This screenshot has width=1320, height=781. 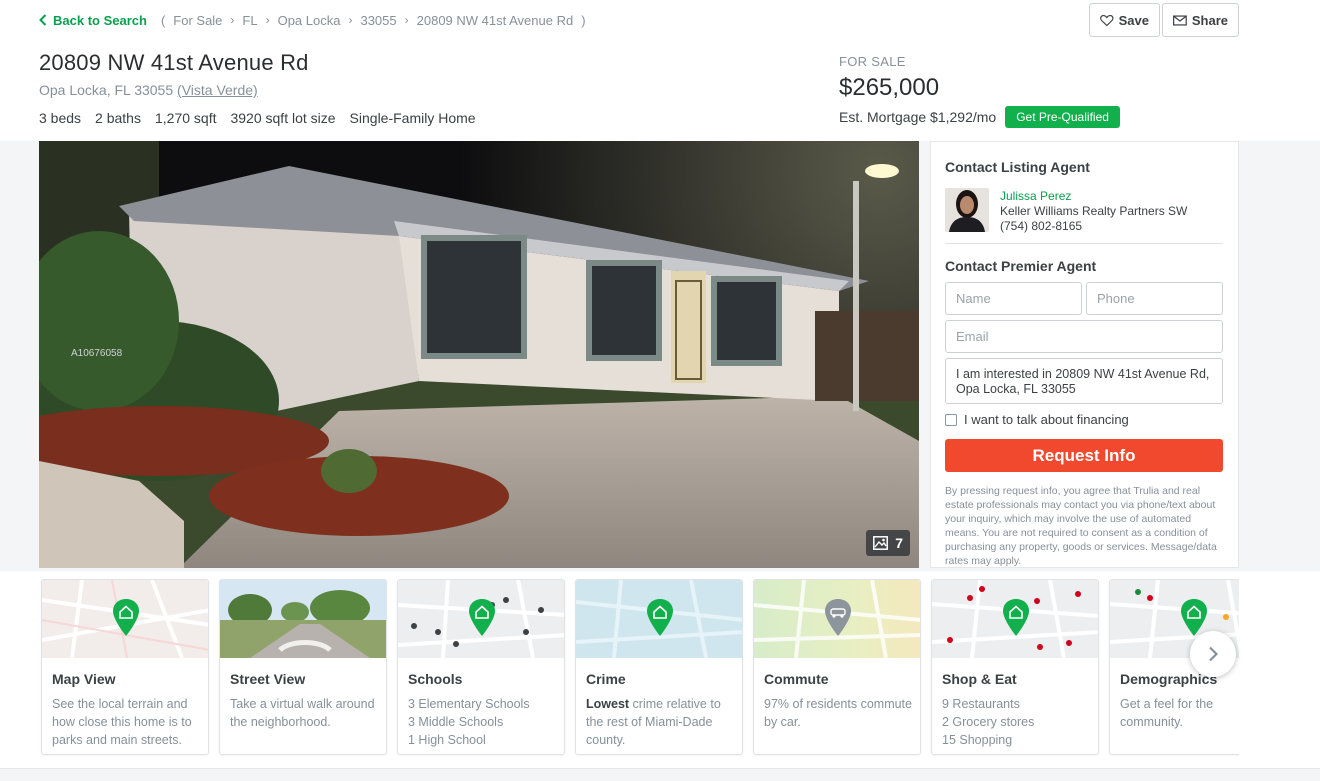 I want to click on car-pin-icon, so click(x=838, y=617).